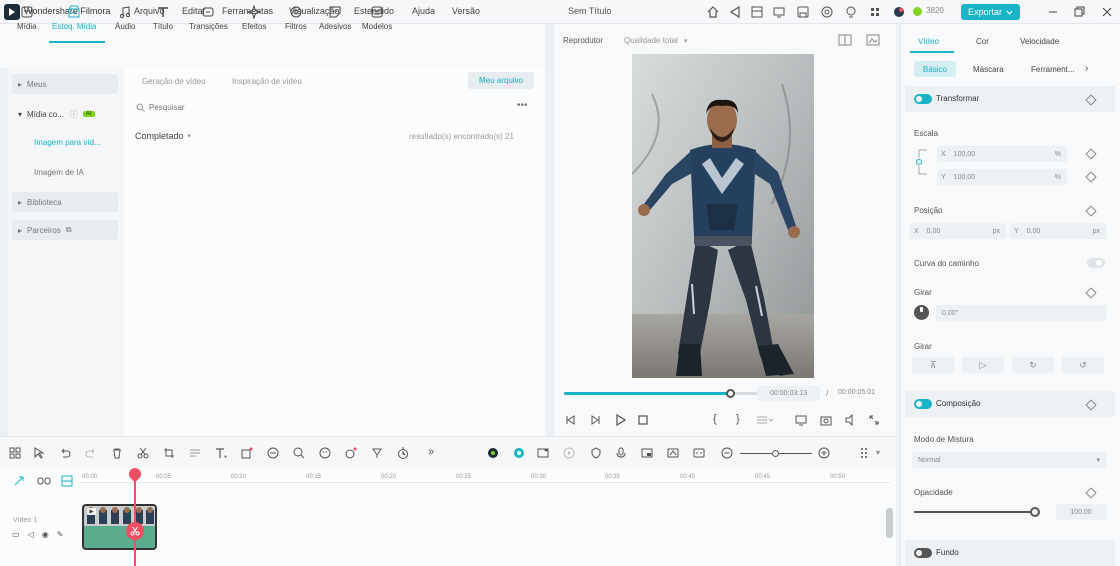  What do you see at coordinates (195, 453) in the screenshot?
I see `detach-icon` at bounding box center [195, 453].